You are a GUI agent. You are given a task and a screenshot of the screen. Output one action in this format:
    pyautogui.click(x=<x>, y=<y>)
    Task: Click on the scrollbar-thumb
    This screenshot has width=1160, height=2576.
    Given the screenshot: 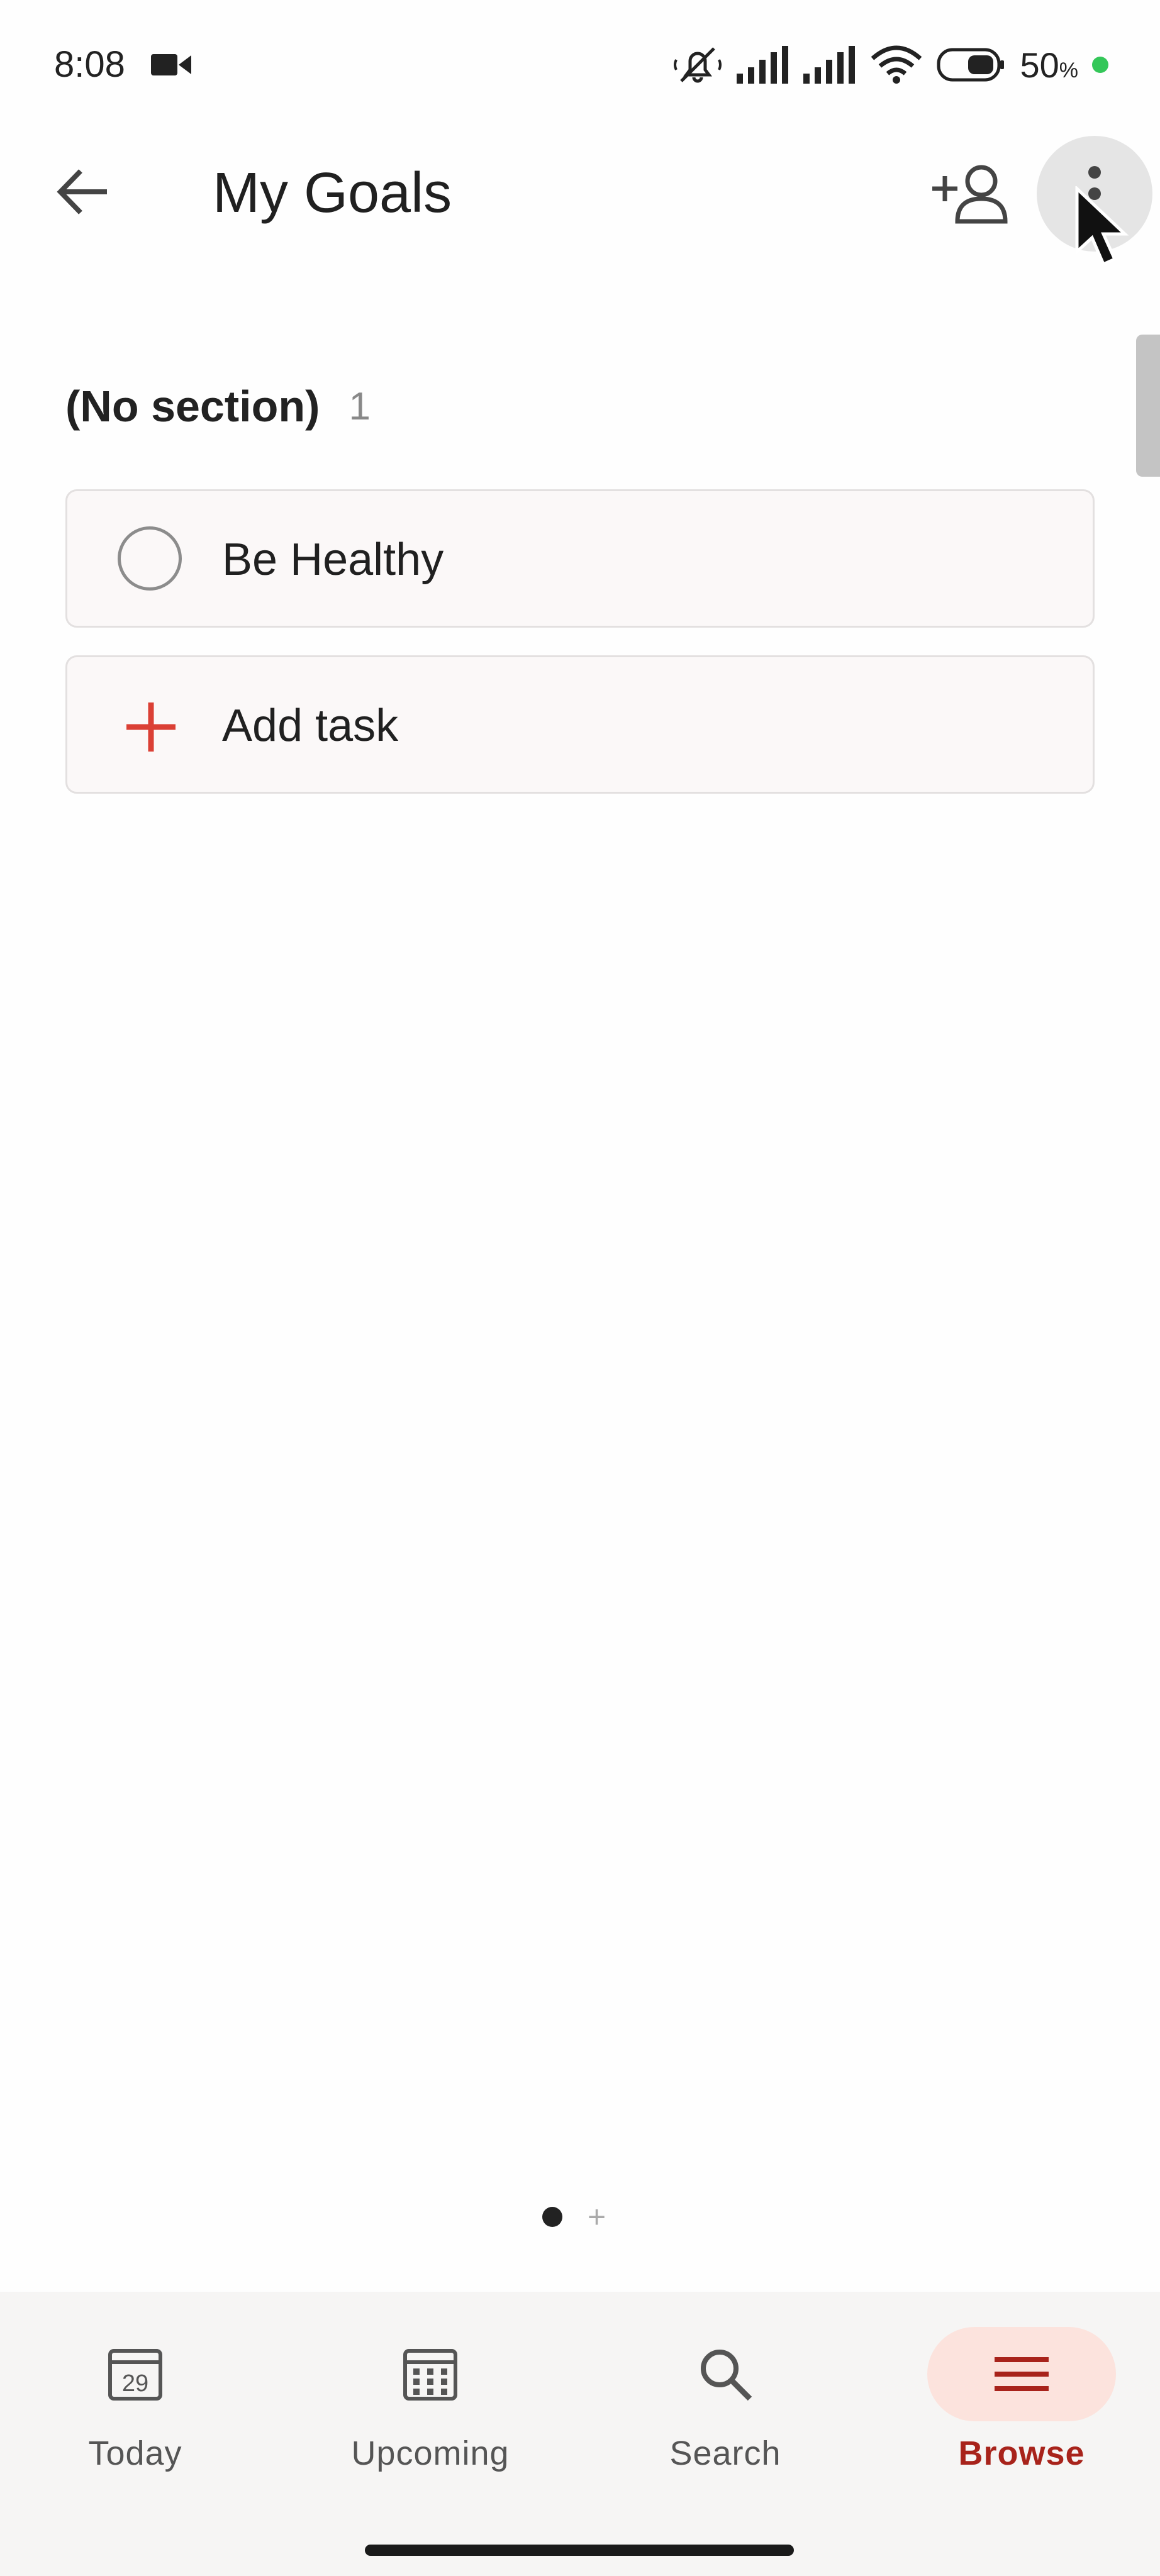 What is the action you would take?
    pyautogui.click(x=1148, y=406)
    